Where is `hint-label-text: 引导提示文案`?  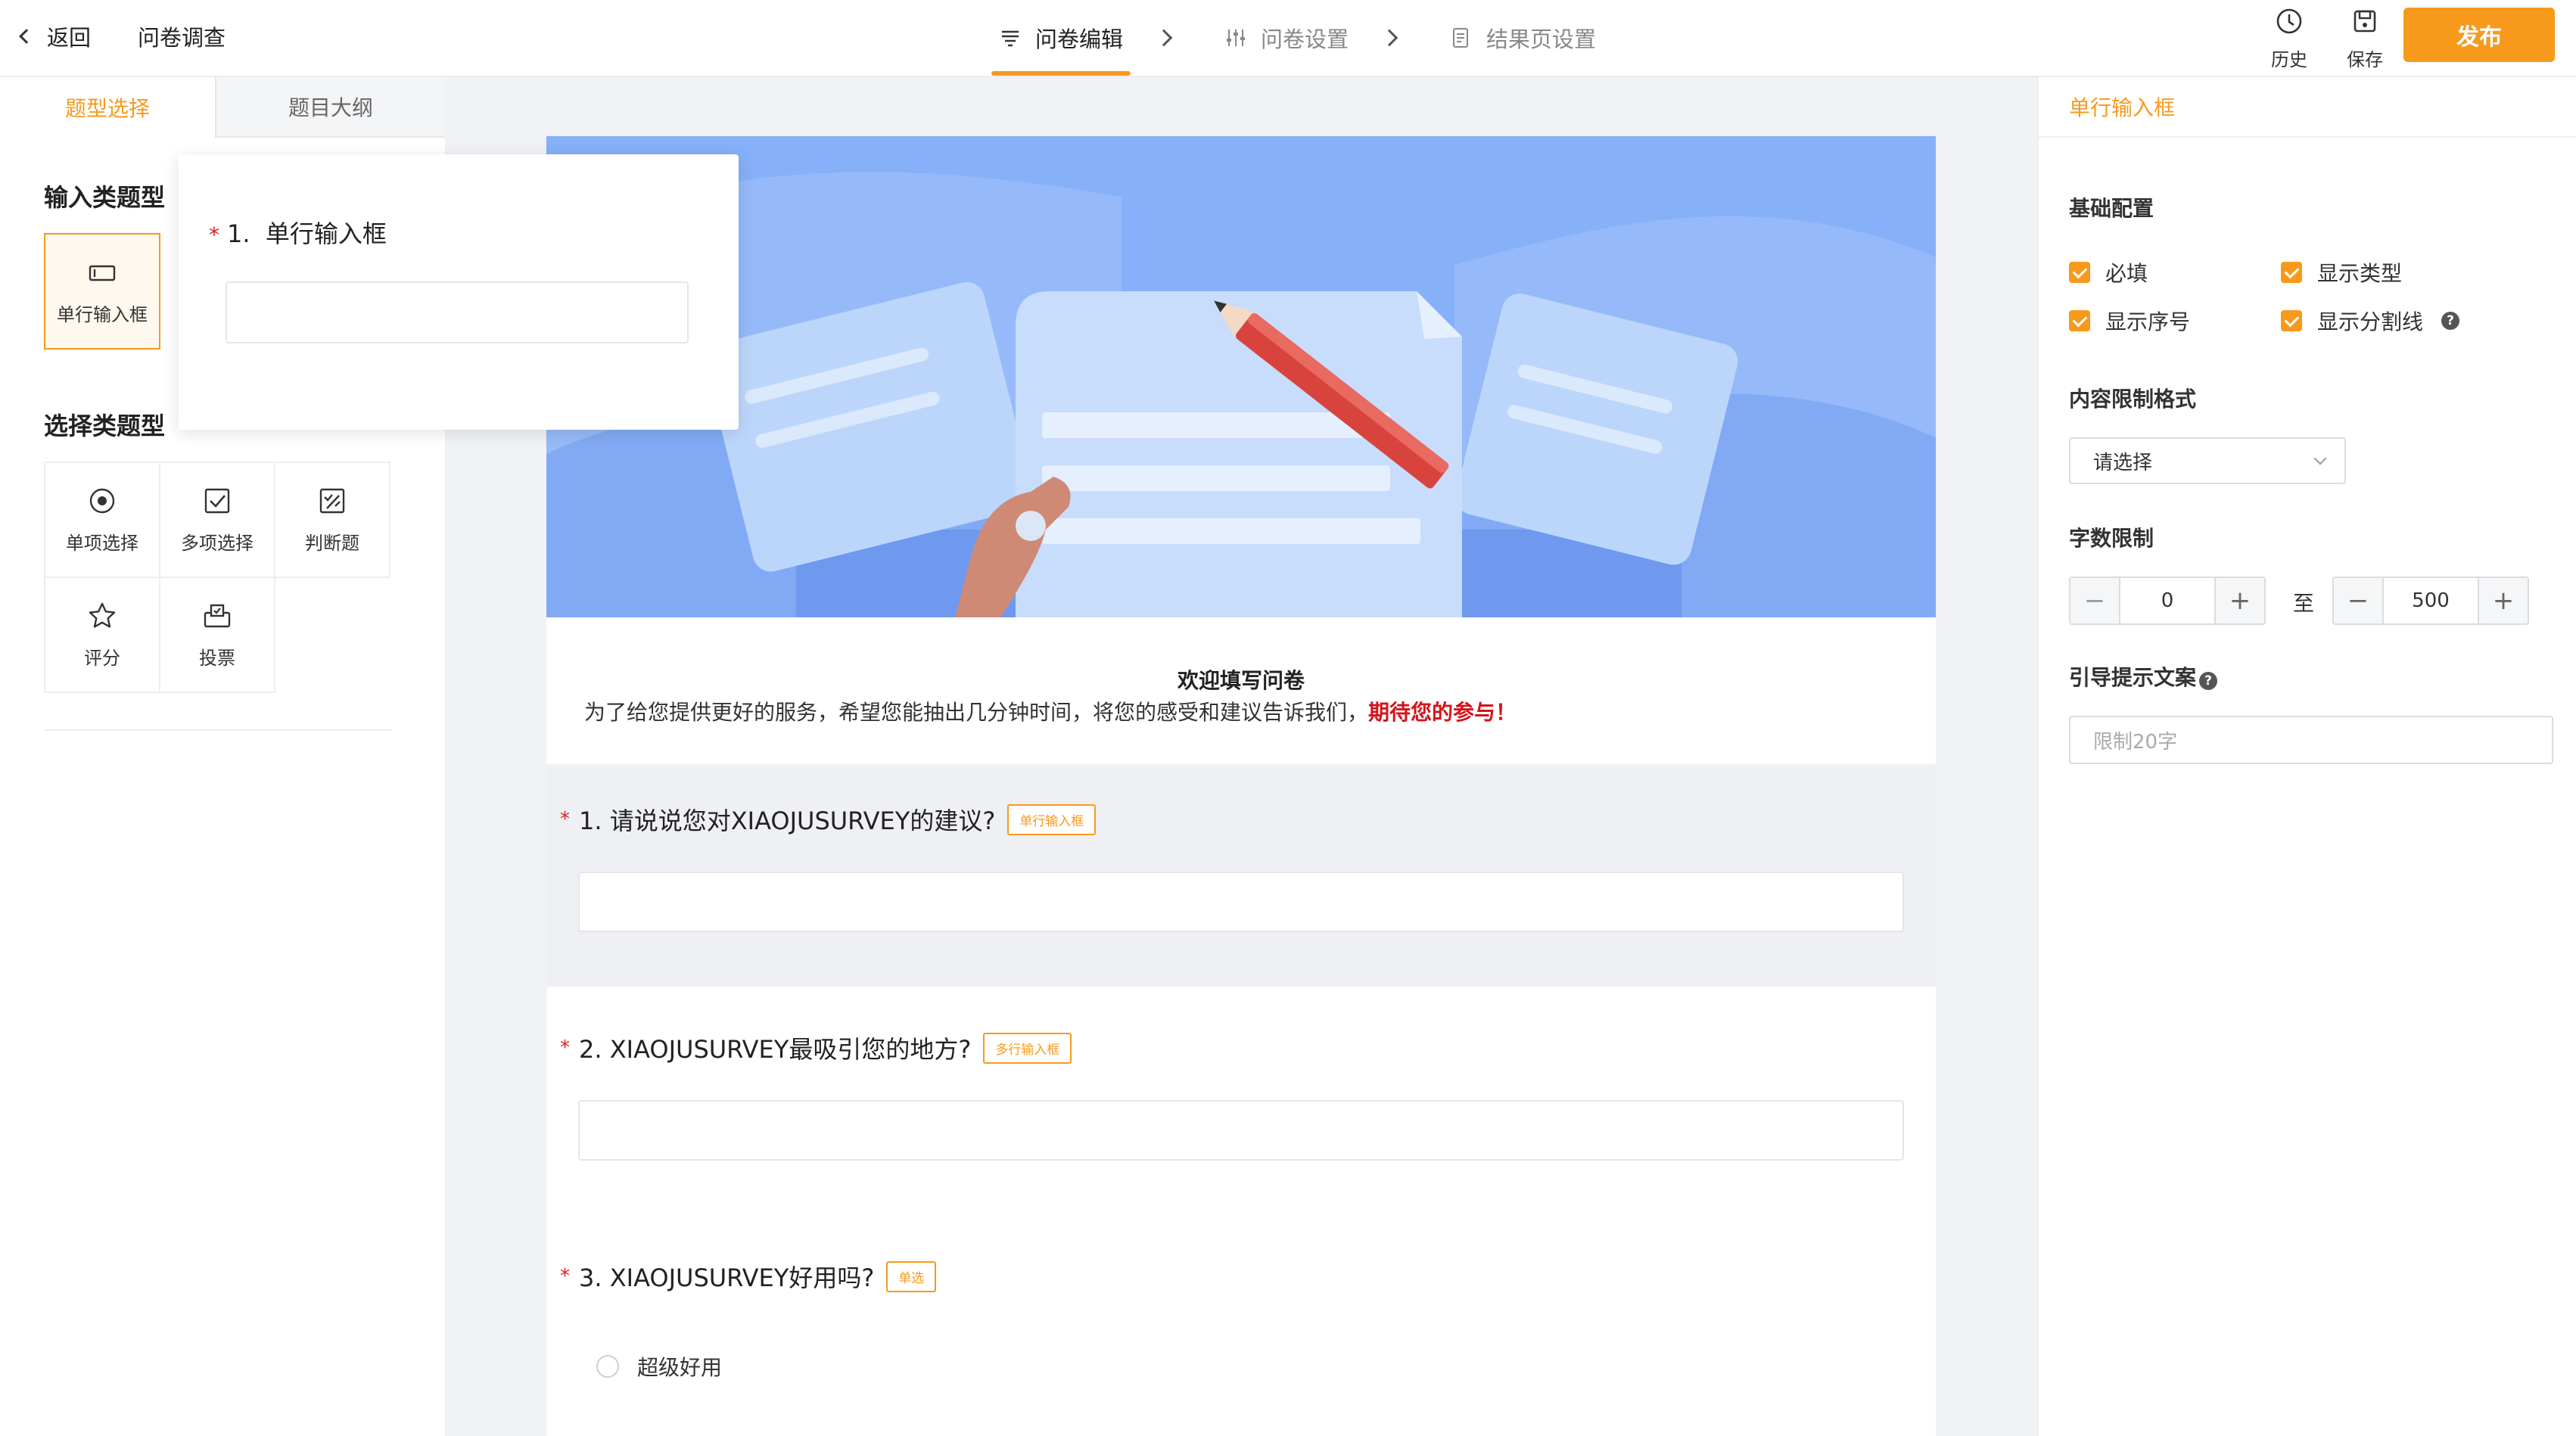
hint-label-text: 引导提示文案 is located at coordinates (2133, 677).